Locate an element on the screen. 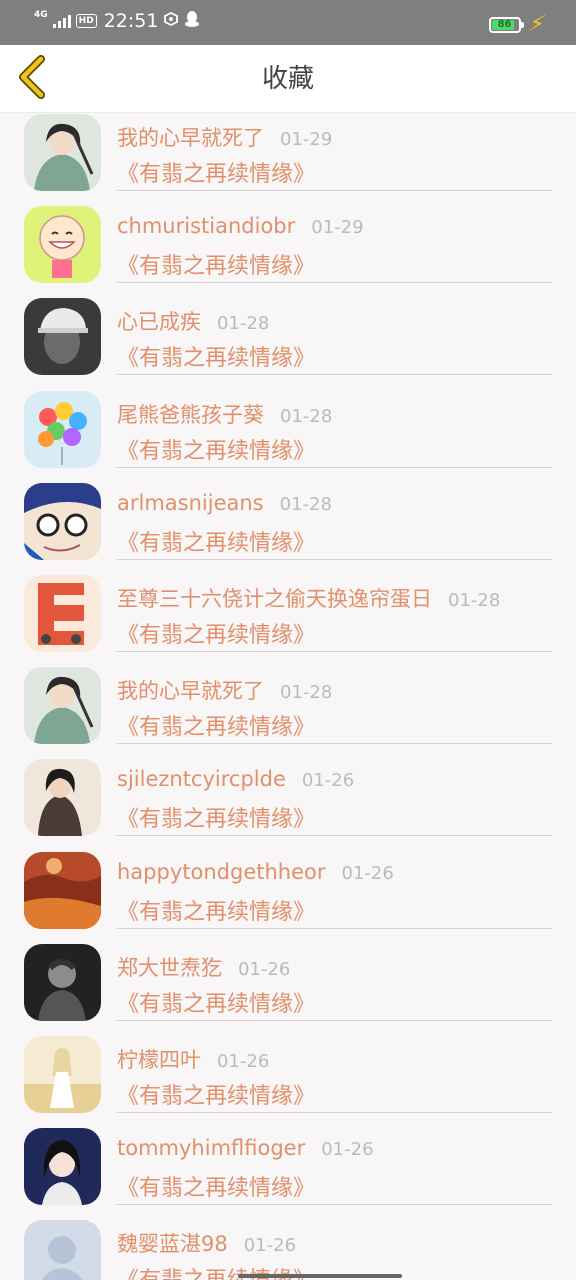  list-item: arlmasnijeans 01-28 《有翡之再续情缘》 is located at coordinates (288, 528).